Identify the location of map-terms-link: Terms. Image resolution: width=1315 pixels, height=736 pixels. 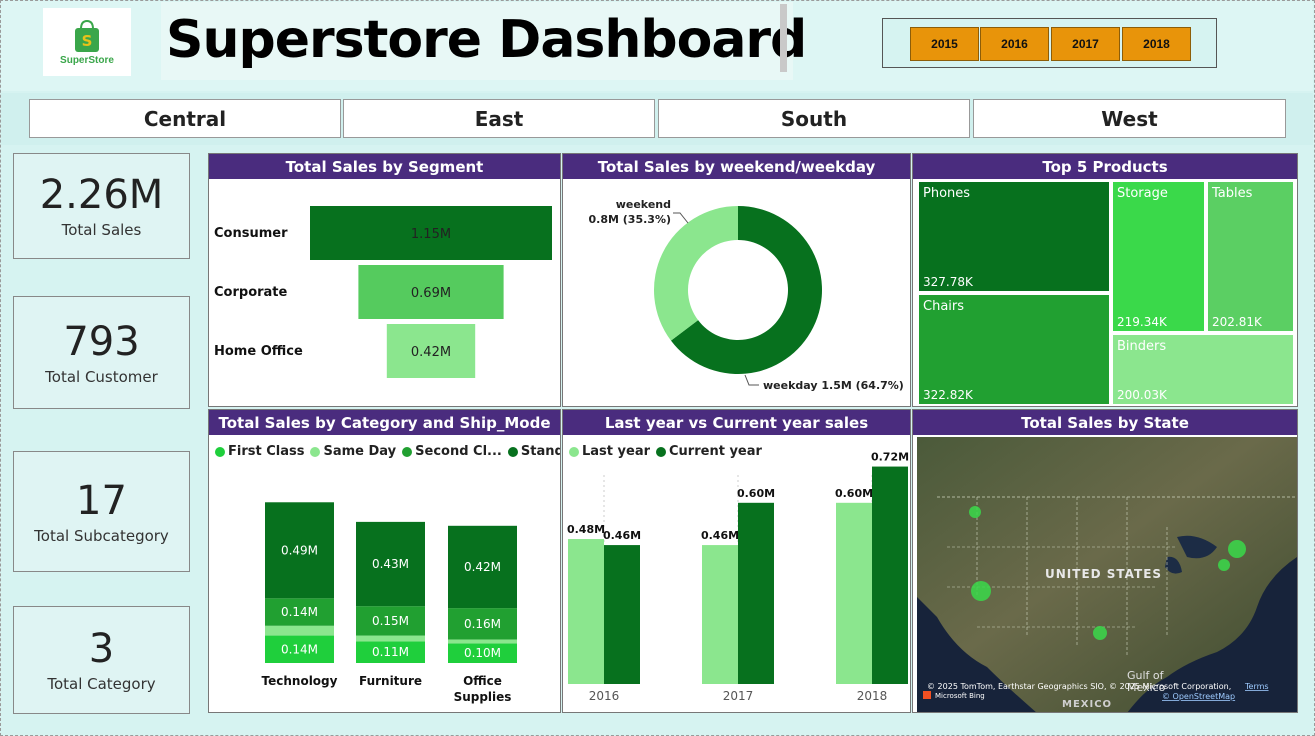
(1256, 686).